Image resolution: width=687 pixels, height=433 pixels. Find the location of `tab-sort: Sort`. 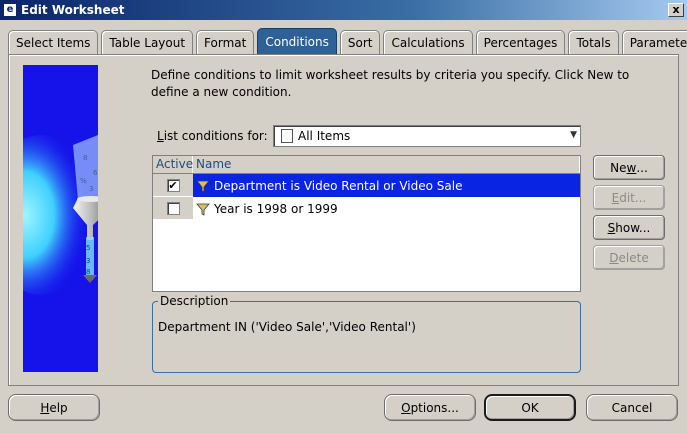

tab-sort: Sort is located at coordinates (360, 42).